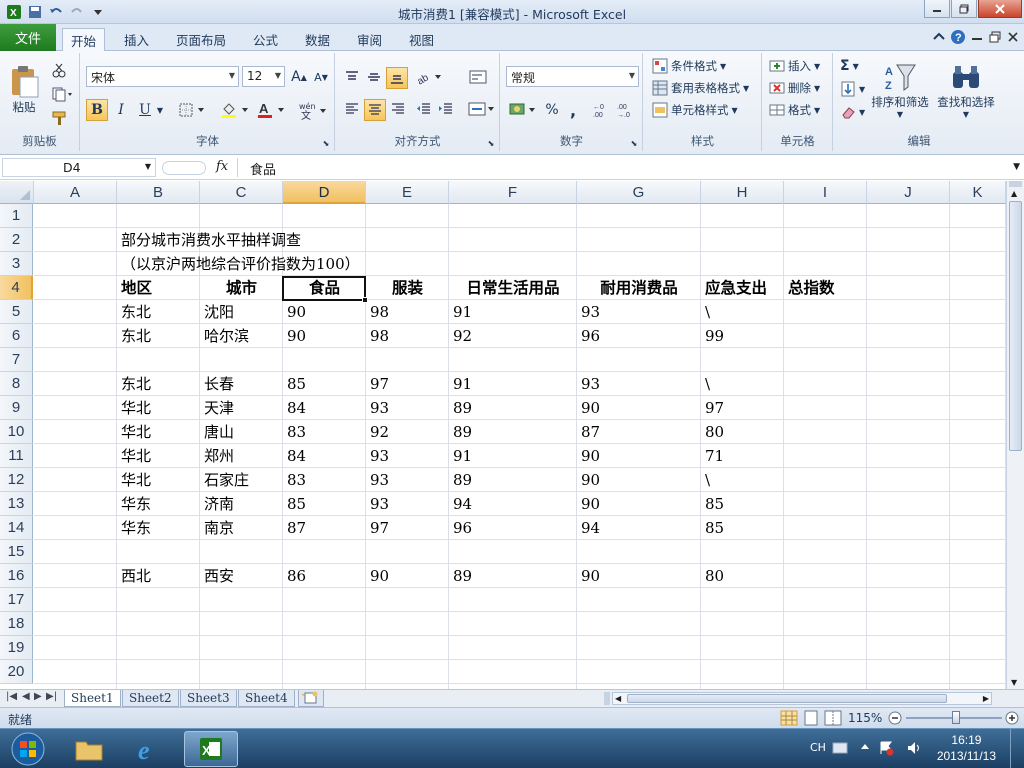  What do you see at coordinates (588, 528) in the screenshot?
I see `cell-G14: 94` at bounding box center [588, 528].